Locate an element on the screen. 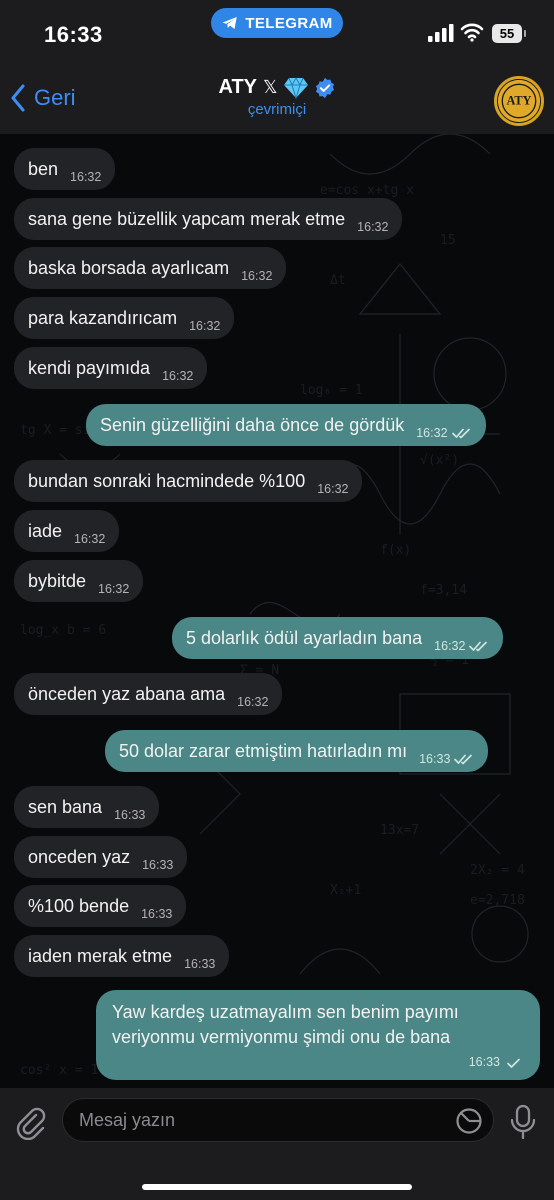 The image size is (554, 1200). message-incoming: önceden yaz abana ama 16:32 is located at coordinates (148, 694).